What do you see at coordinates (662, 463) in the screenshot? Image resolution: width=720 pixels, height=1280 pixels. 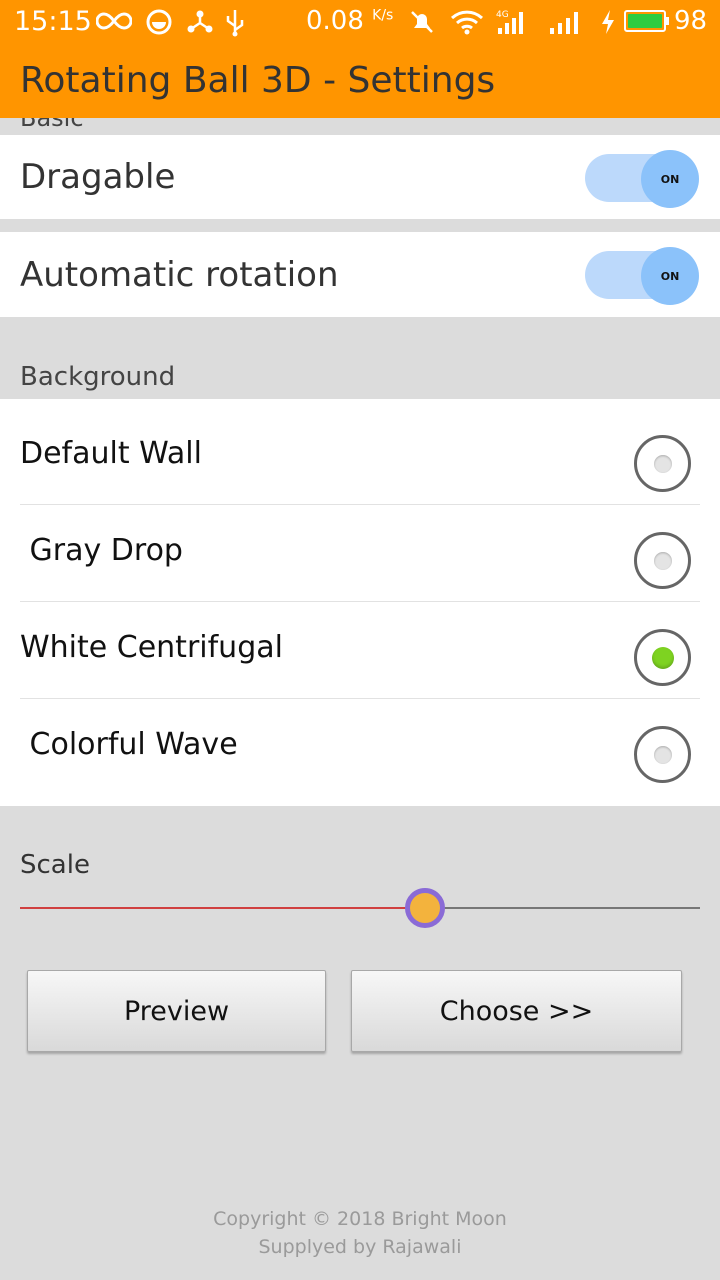 I see `radio-default-wall` at bounding box center [662, 463].